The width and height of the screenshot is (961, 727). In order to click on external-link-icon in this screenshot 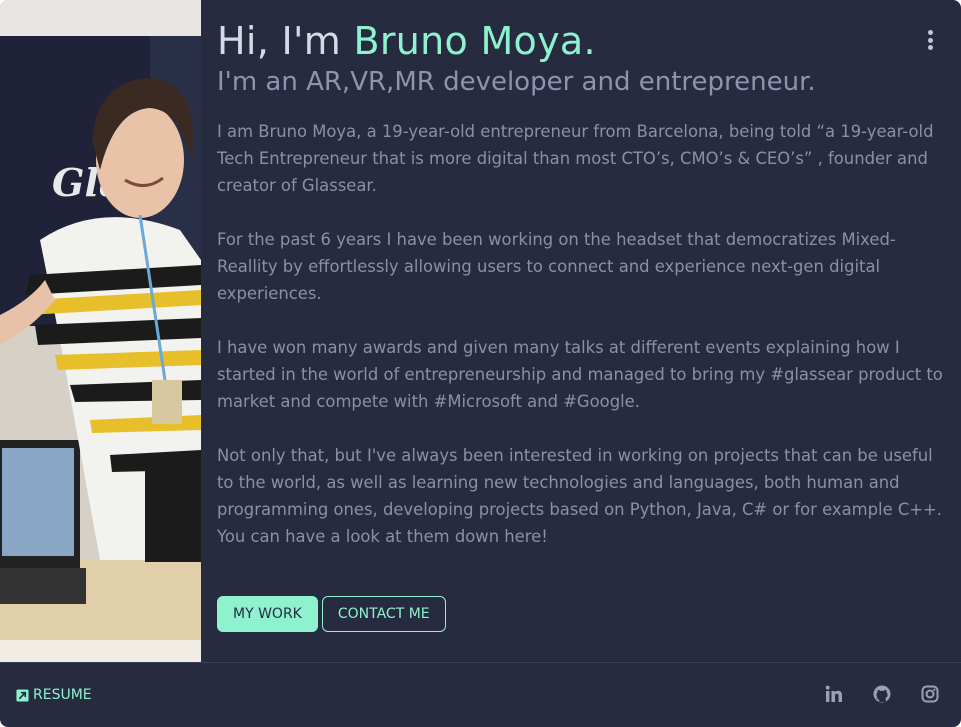, I will do `click(22, 695)`.